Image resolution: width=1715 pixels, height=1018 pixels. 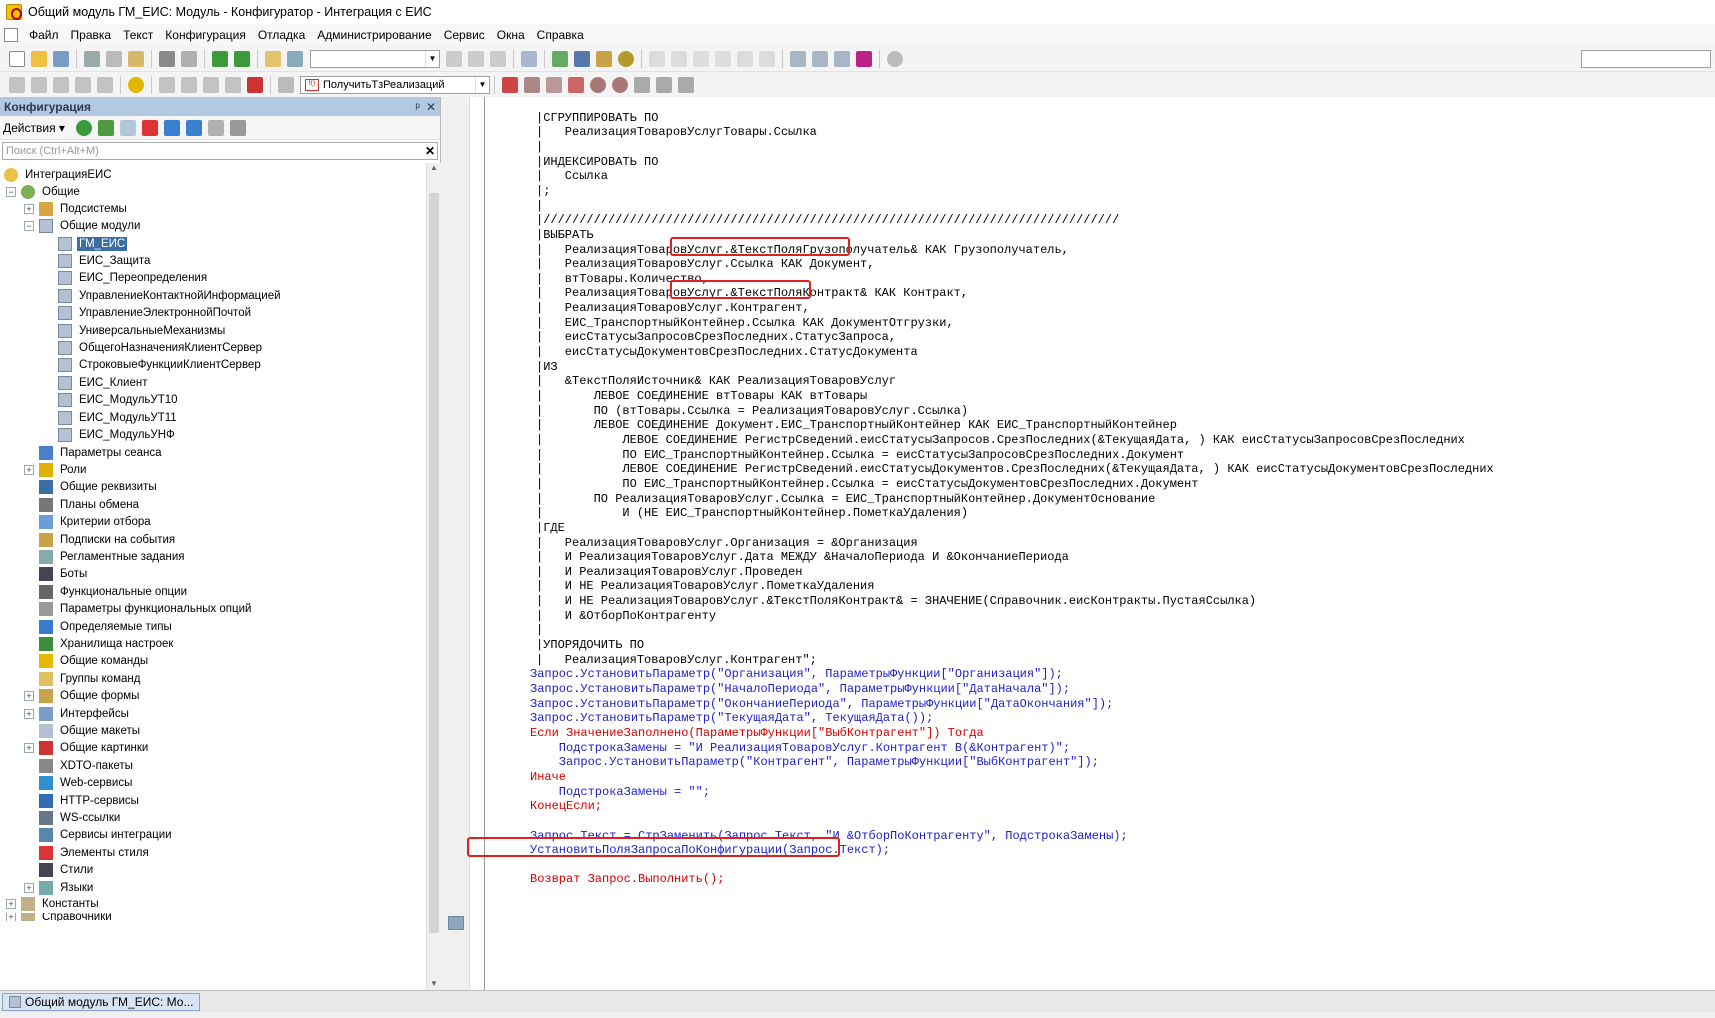 What do you see at coordinates (108, 539) in the screenshot?
I see `tree-item-section: Подписки на события` at bounding box center [108, 539].